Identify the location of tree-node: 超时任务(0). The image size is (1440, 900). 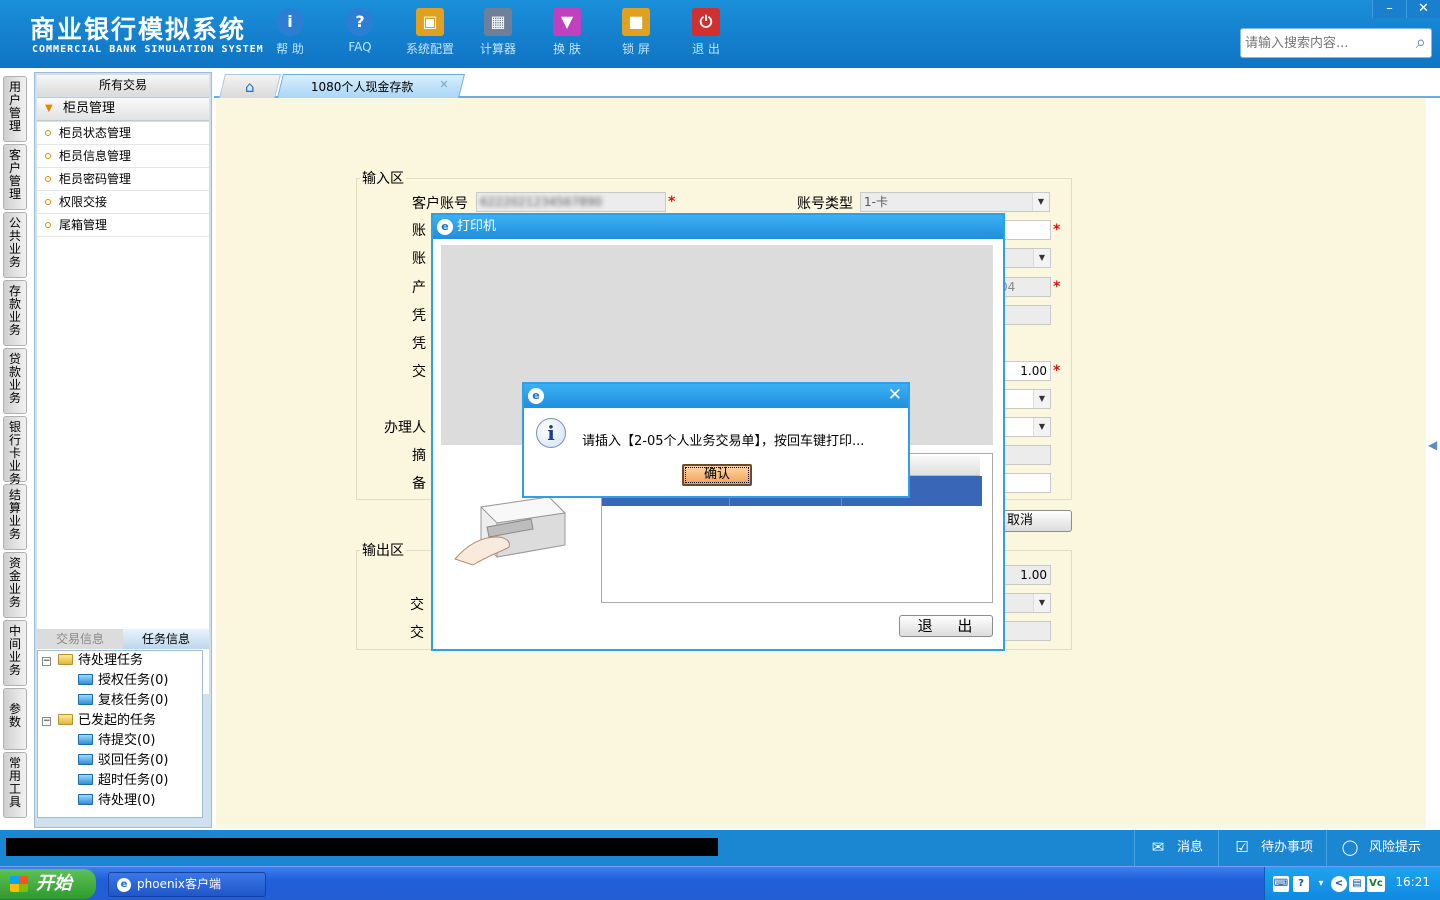
(123, 781).